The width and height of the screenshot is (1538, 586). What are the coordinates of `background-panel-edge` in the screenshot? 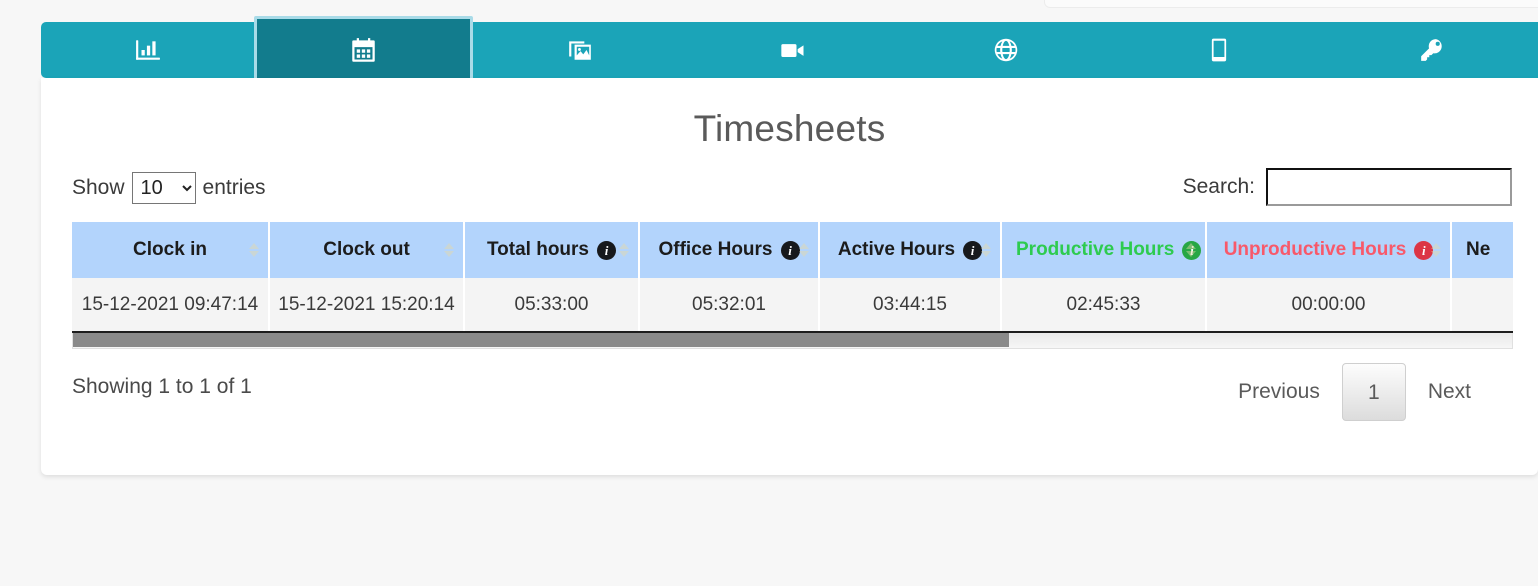 It's located at (1291, 4).